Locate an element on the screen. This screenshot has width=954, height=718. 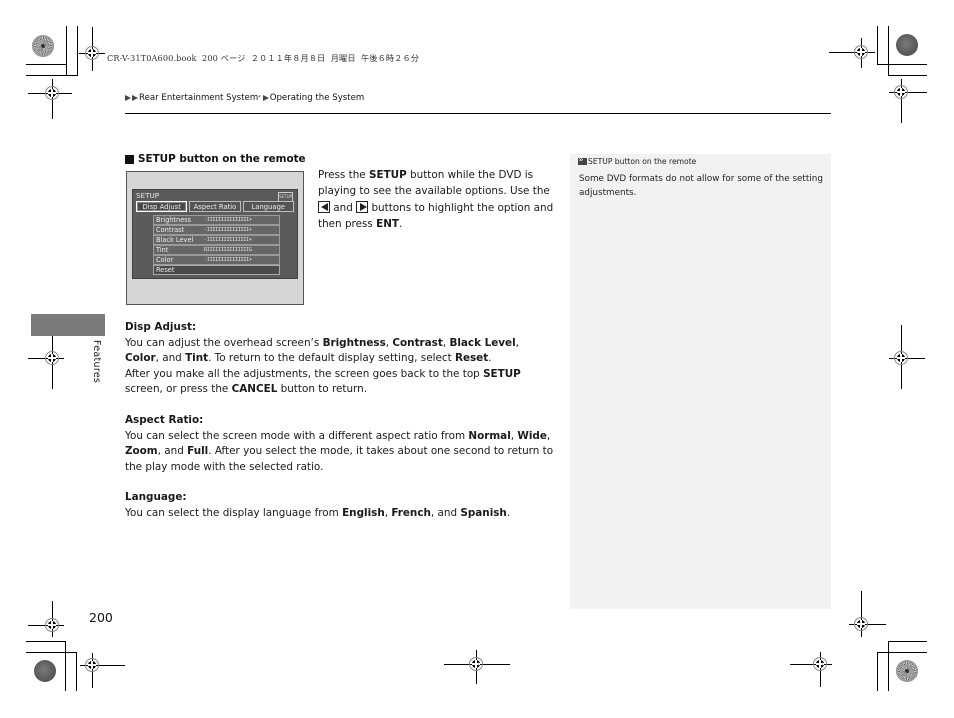
text: and is located at coordinates (343, 207).